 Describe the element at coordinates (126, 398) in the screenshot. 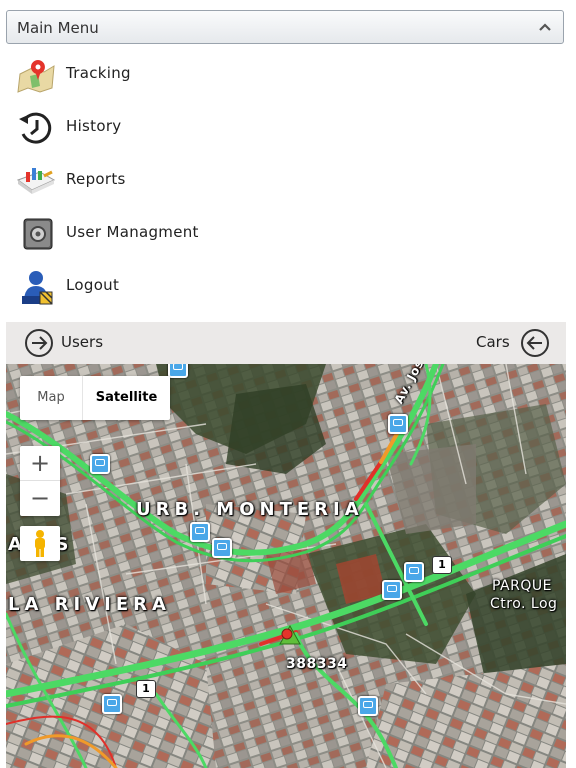

I see `map-type-satellite-button: Satellite` at that location.